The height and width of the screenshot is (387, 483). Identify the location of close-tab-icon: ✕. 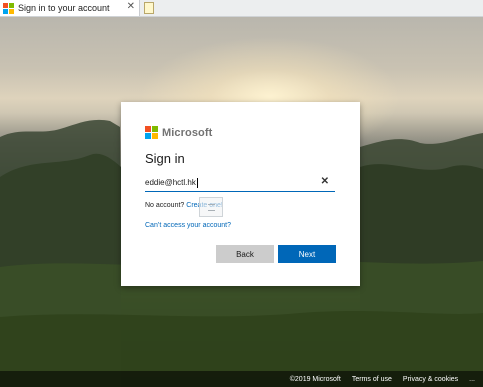
(131, 6).